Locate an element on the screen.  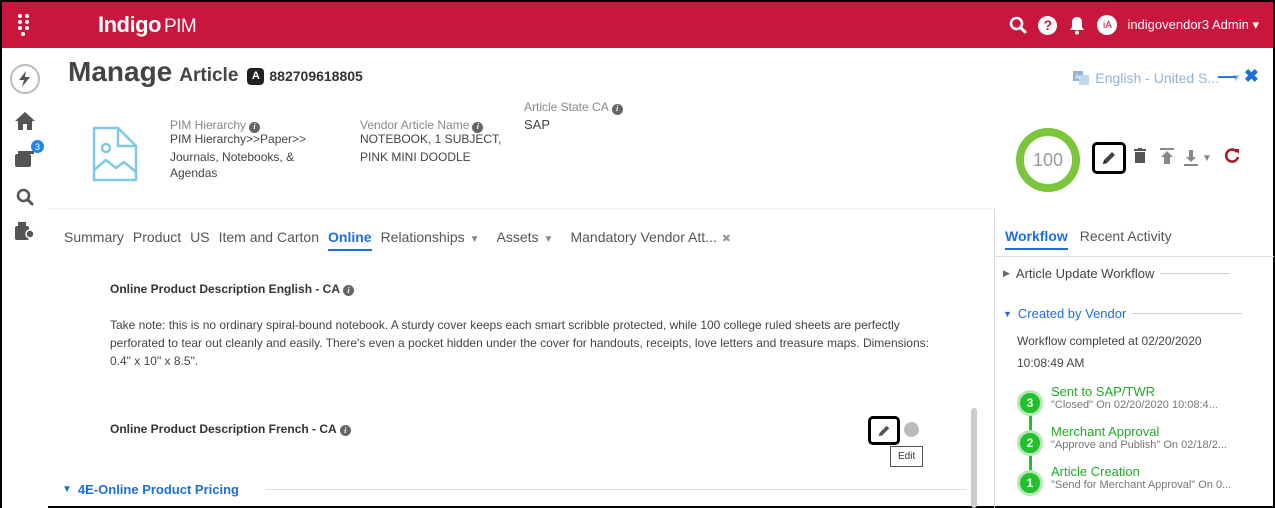
scrollbar is located at coordinates (974, 458).